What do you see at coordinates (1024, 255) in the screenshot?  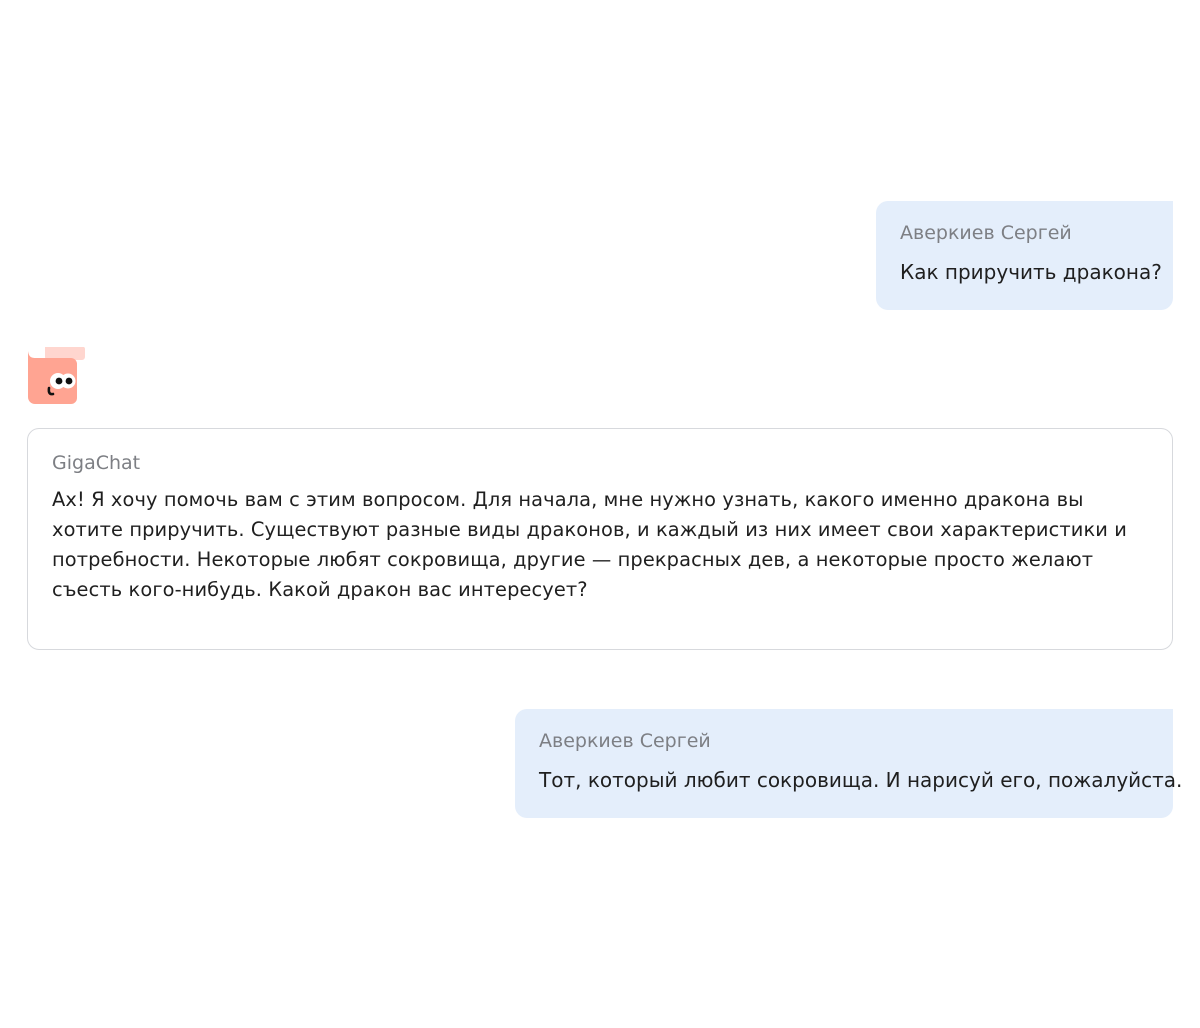 I see `user-message: Аверкиев Сергей Как приручить дракона?` at bounding box center [1024, 255].